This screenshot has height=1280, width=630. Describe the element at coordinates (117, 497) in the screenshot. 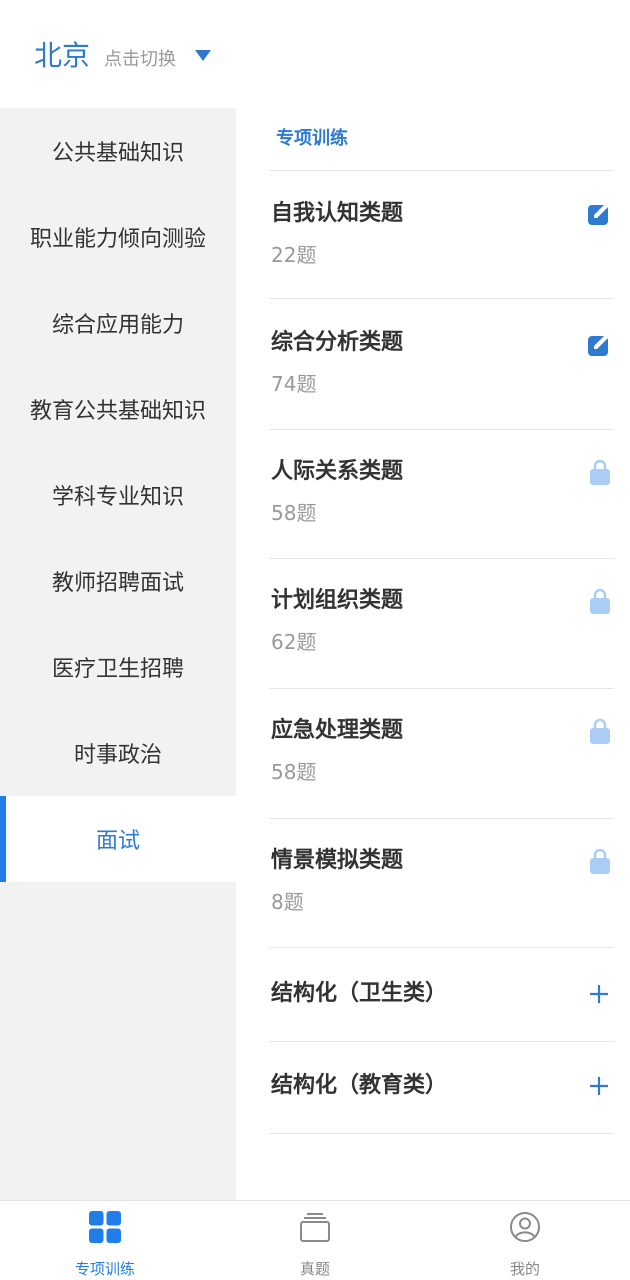

I see `sidebar-item-label: 学科专业知识` at that location.